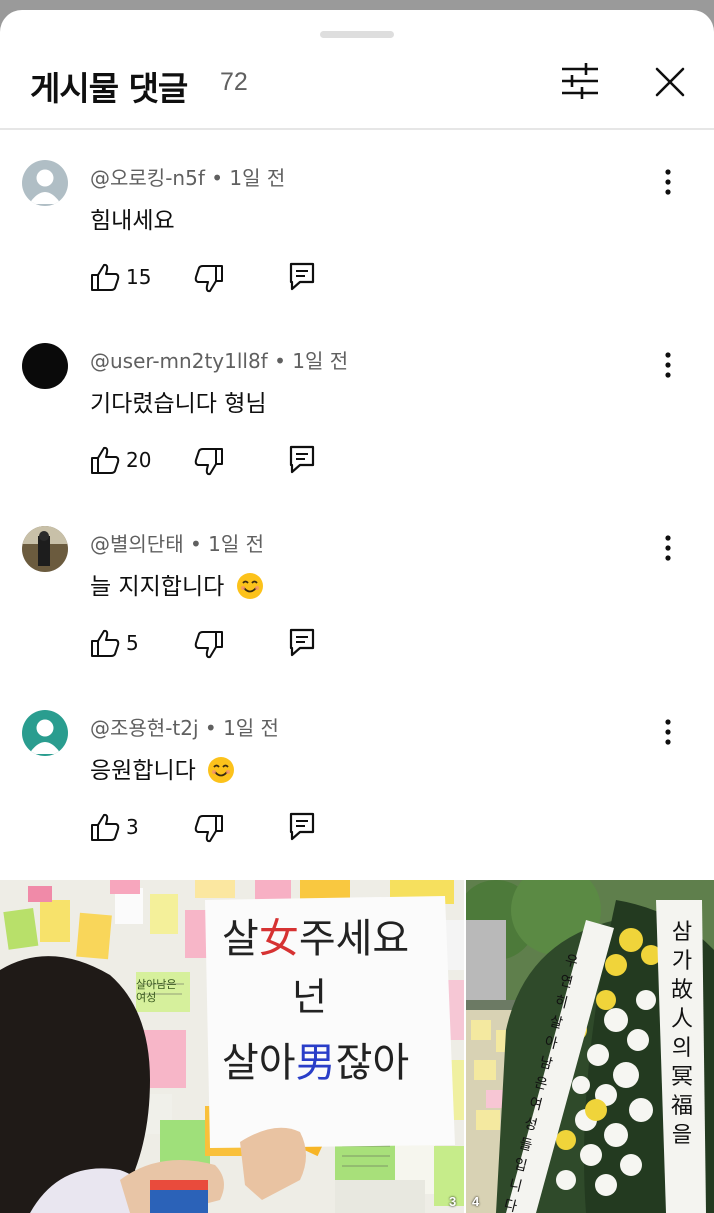  I want to click on comment-author: @별의단태, so click(137, 544).